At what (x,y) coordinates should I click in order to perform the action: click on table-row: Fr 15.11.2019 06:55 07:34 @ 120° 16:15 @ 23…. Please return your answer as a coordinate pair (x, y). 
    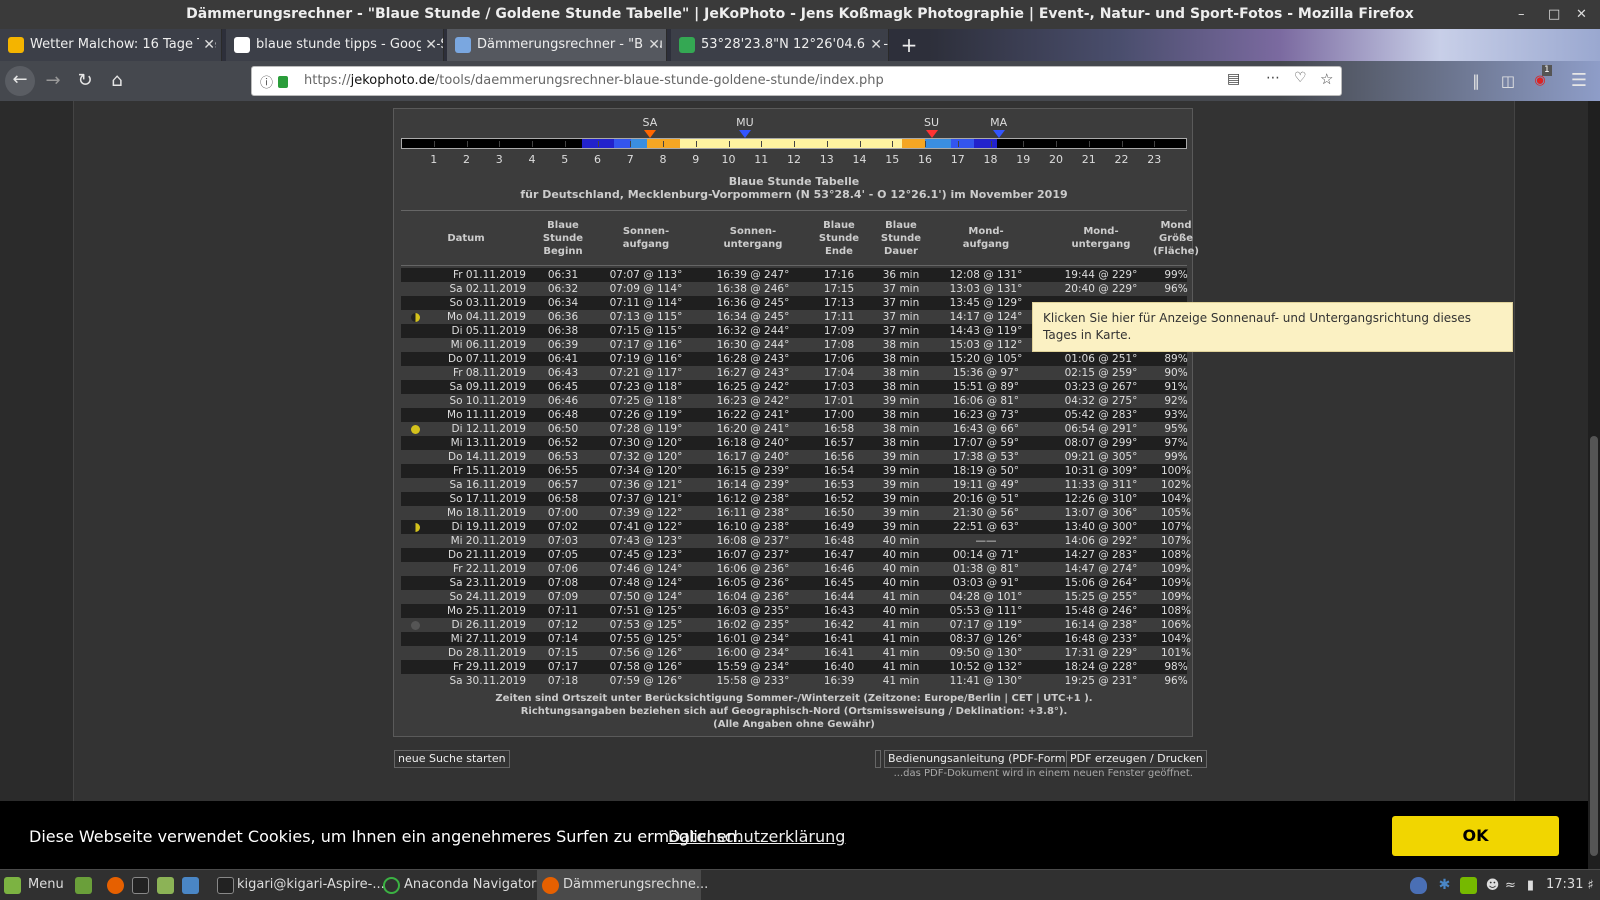
    Looking at the image, I should click on (796, 471).